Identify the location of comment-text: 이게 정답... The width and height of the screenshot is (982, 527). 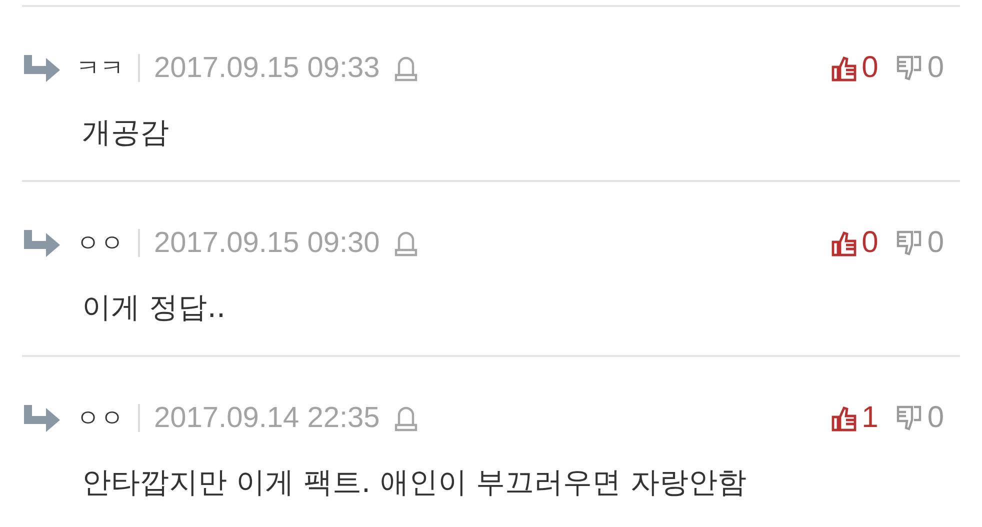
(154, 307).